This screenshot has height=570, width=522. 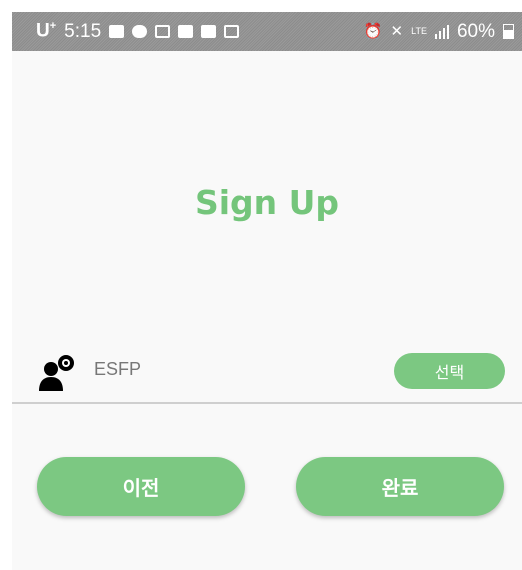 What do you see at coordinates (397, 31) in the screenshot?
I see `mute-icon: ✕` at bounding box center [397, 31].